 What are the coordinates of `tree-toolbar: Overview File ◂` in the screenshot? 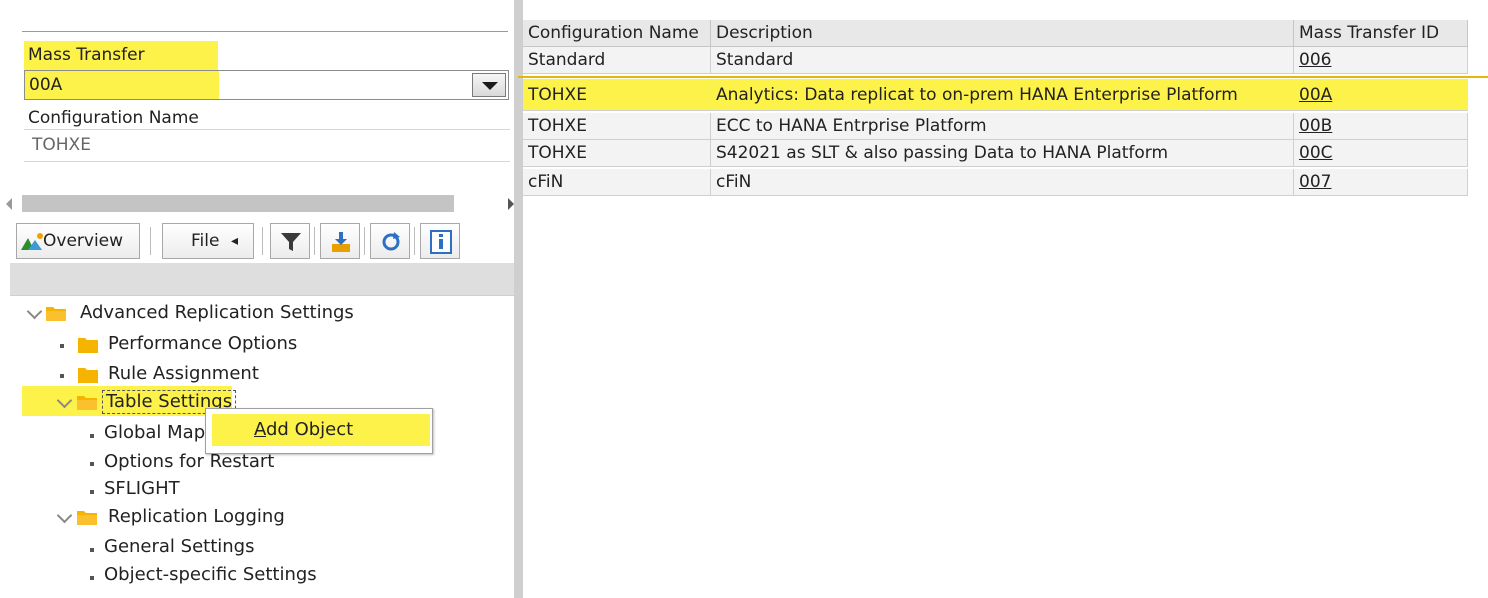 It's located at (264, 241).